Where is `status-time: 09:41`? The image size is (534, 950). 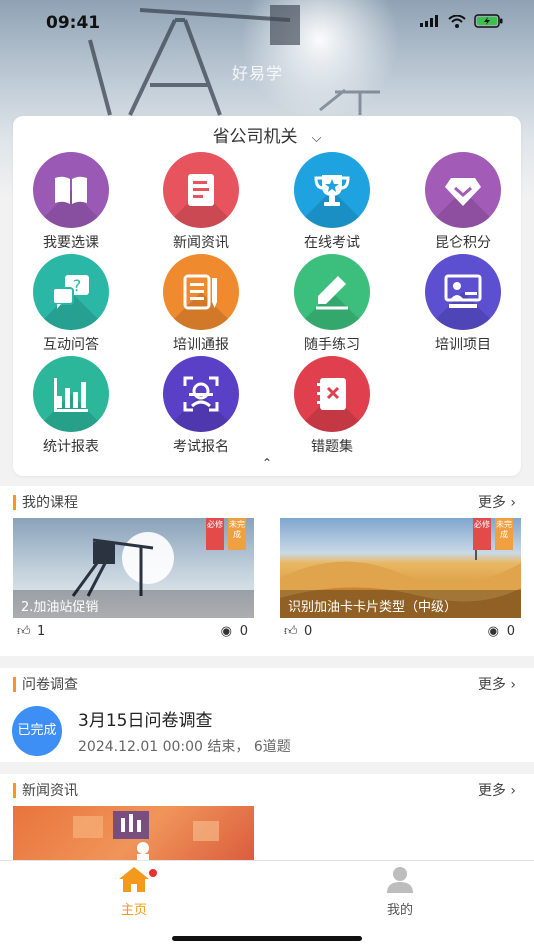 status-time: 09:41 is located at coordinates (73, 23).